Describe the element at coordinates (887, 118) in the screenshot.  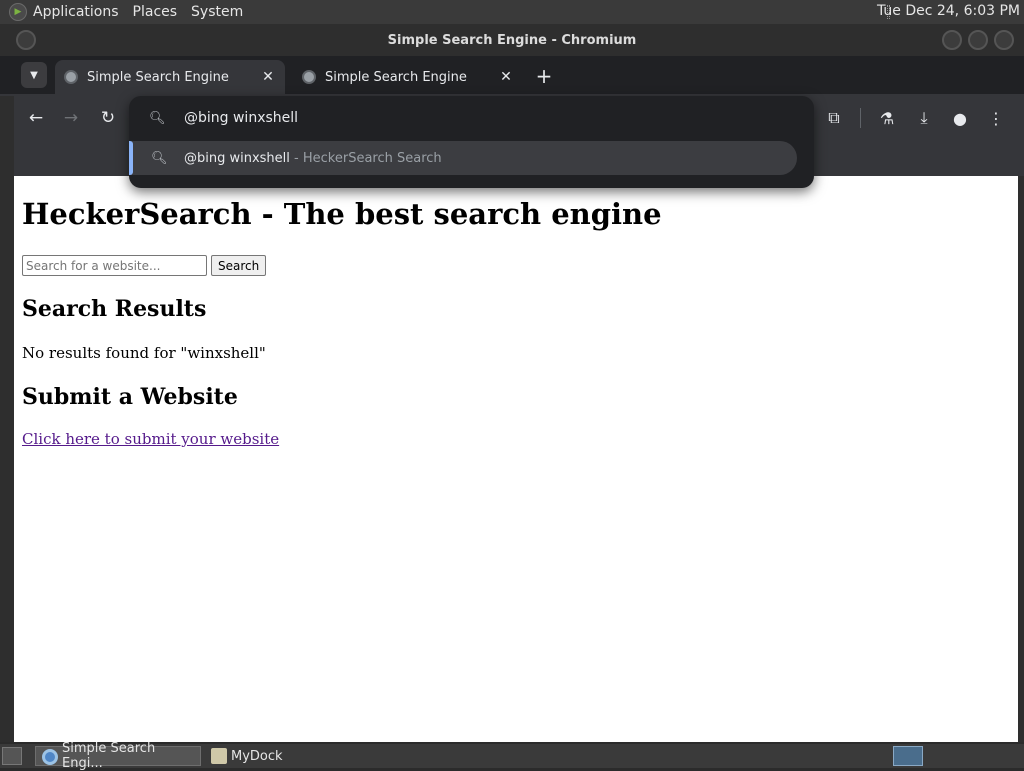
I see `labs-flask-icon: ⚗` at that location.